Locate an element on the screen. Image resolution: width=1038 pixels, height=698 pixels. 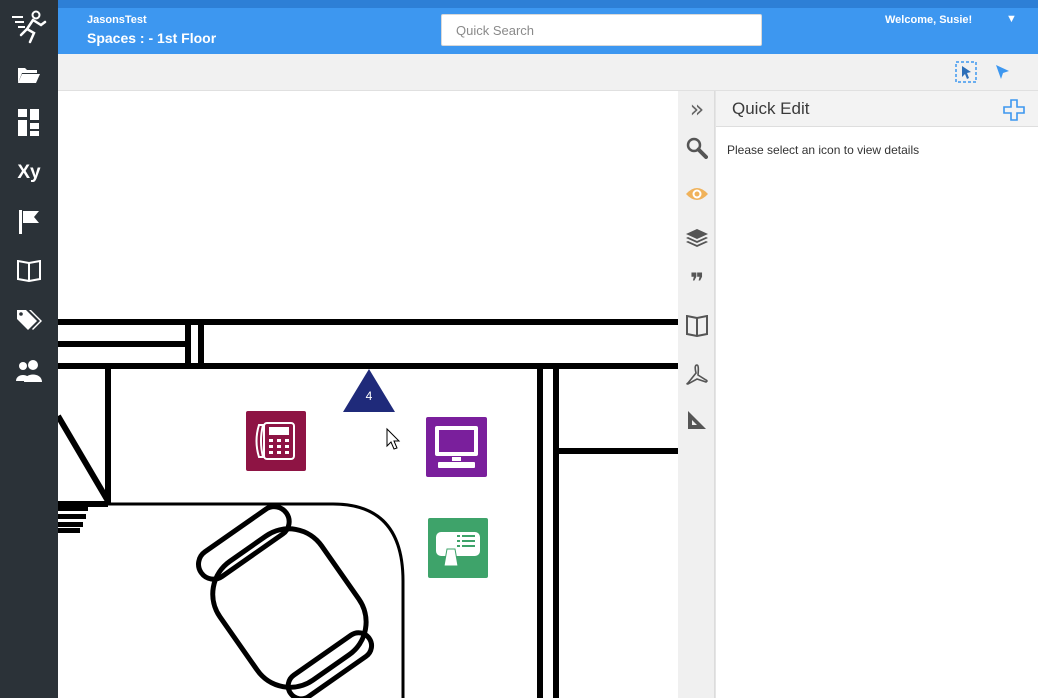
space-marker-label: 4 is located at coordinates (369, 396).